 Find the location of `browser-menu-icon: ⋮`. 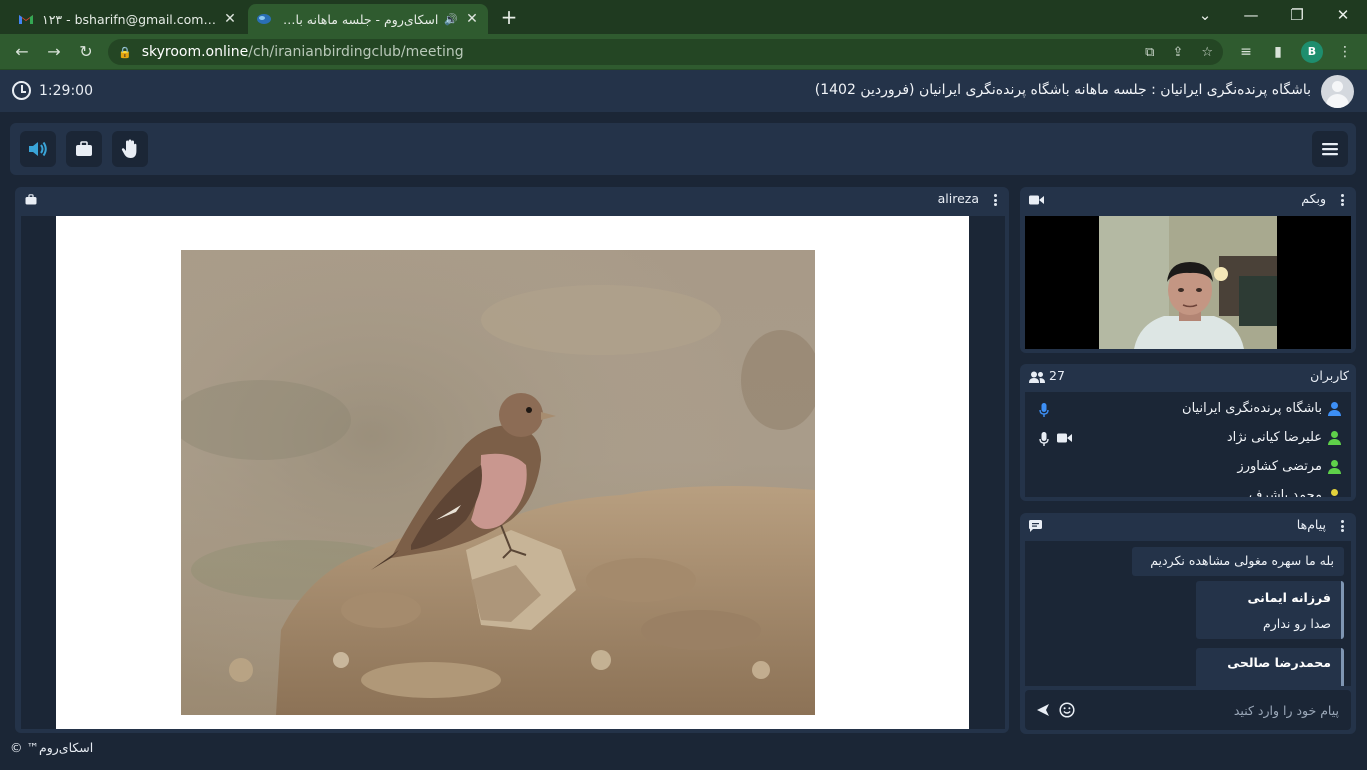

browser-menu-icon: ⋮ is located at coordinates (1345, 52).